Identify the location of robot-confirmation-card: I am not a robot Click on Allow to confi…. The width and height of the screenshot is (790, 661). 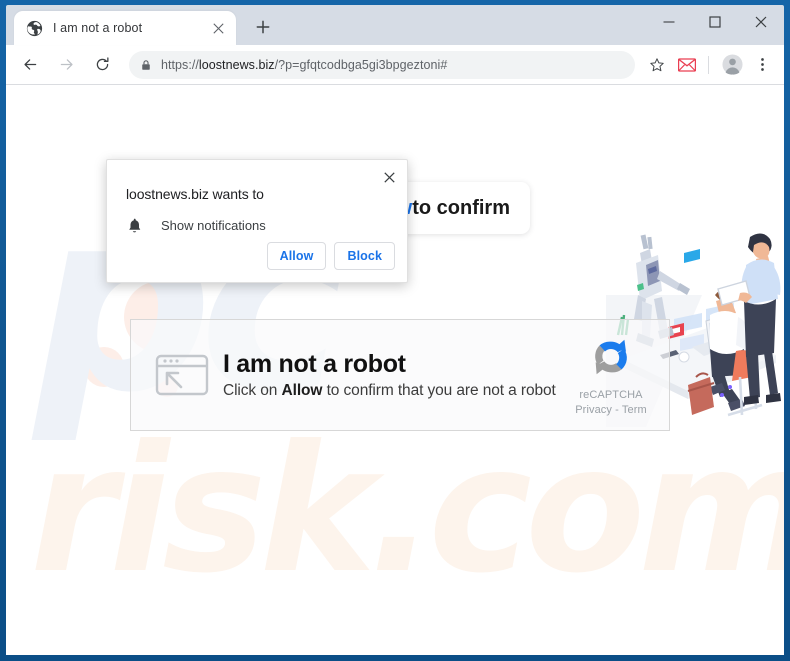
(400, 375).